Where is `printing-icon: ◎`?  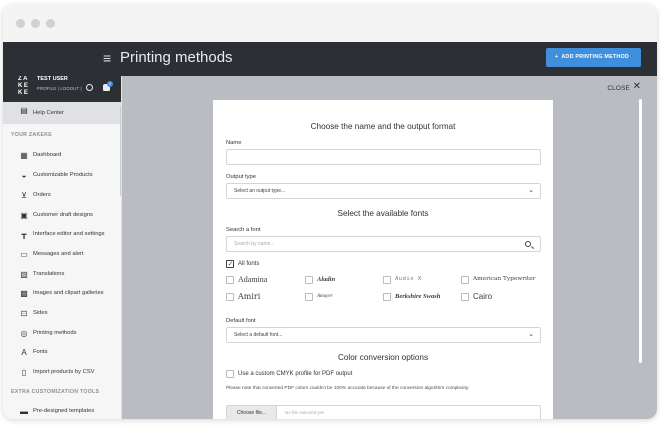 printing-icon: ◎ is located at coordinates (24, 333).